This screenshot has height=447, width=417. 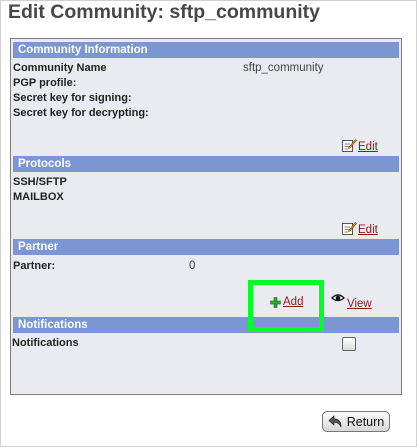 I want to click on protocol-item: MAILBOX, so click(x=38, y=197).